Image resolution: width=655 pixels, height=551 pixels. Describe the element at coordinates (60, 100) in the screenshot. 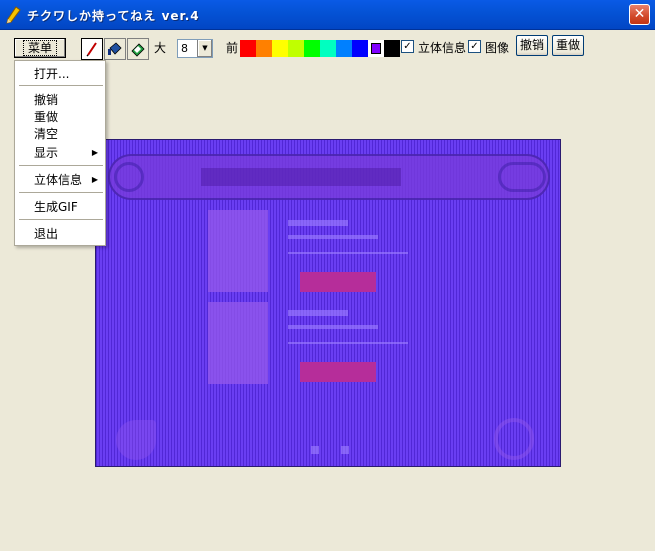

I see `menu-item-undo: 撤销` at that location.